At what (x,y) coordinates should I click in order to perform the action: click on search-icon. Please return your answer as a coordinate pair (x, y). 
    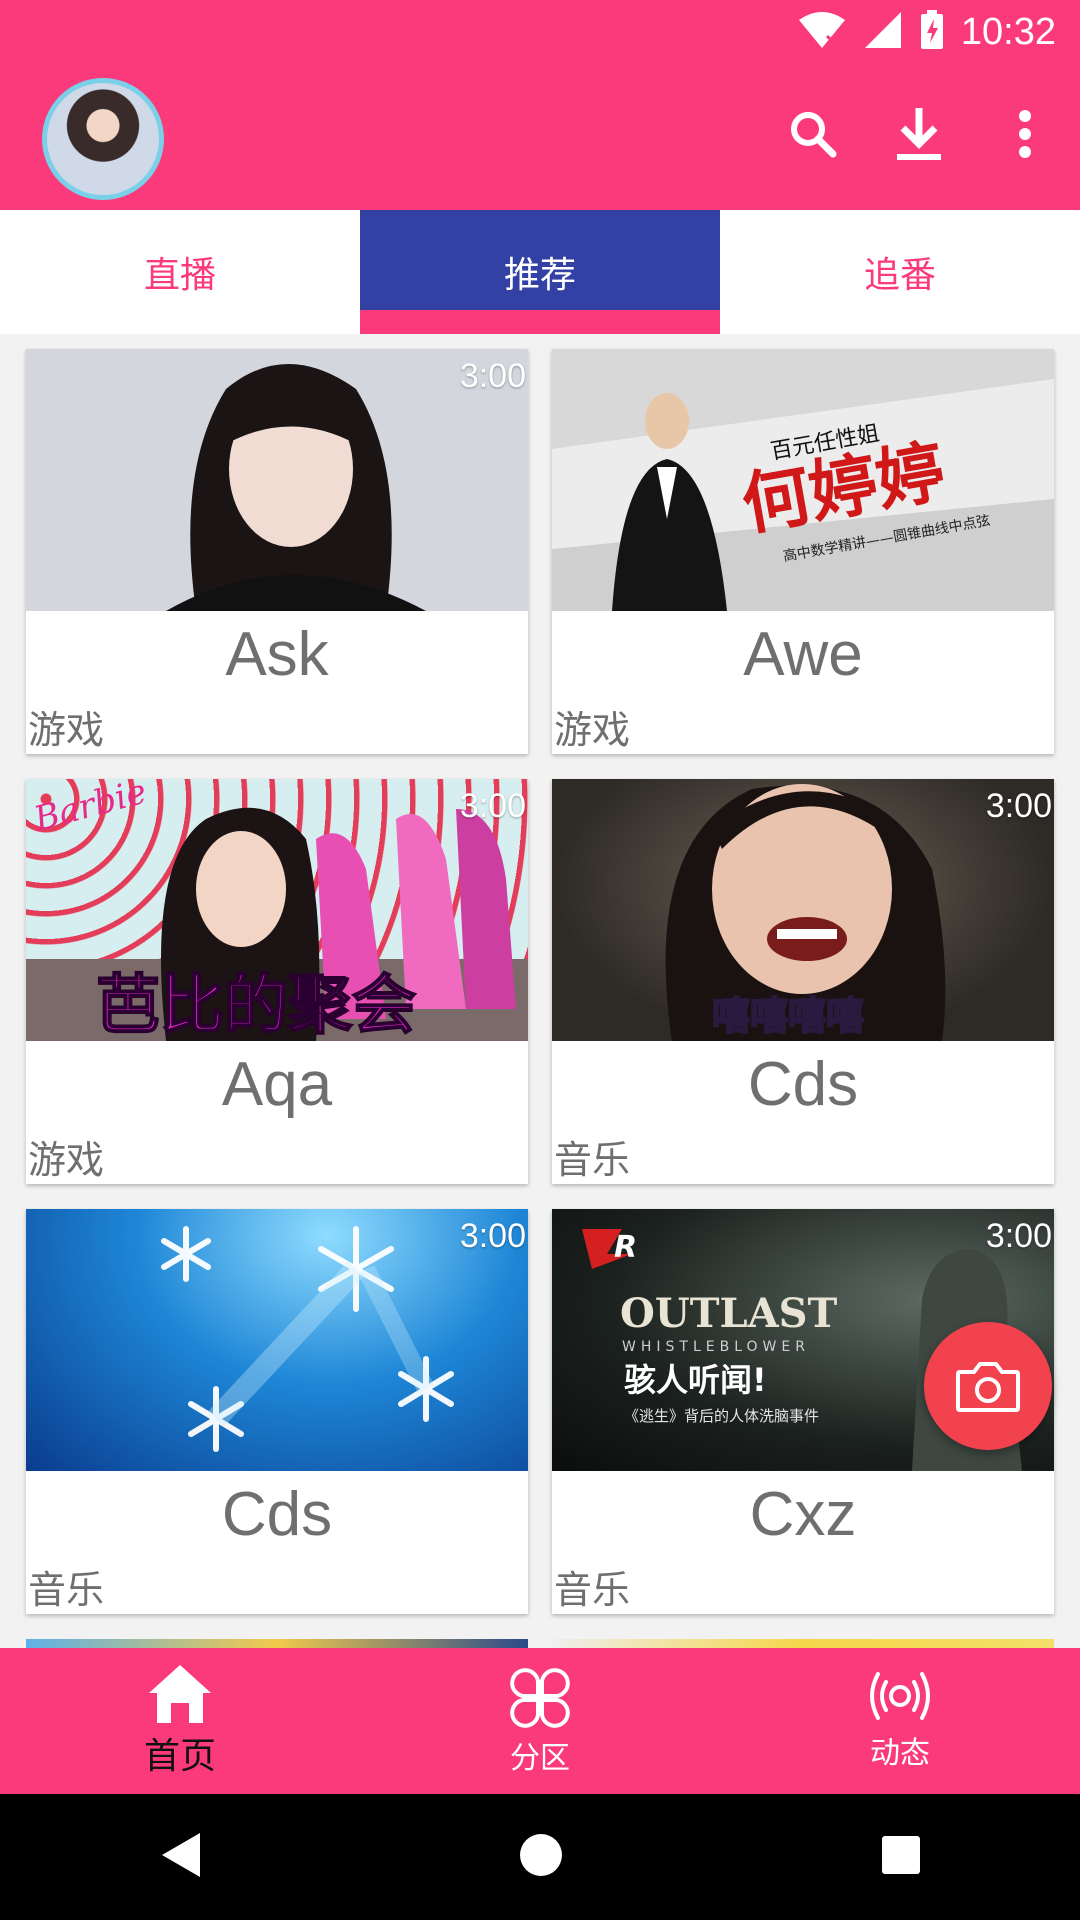
    Looking at the image, I should click on (814, 135).